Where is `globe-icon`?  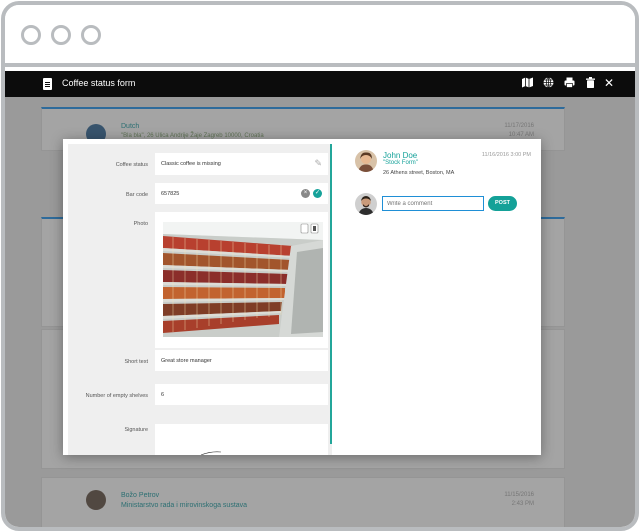
globe-icon is located at coordinates (548, 83).